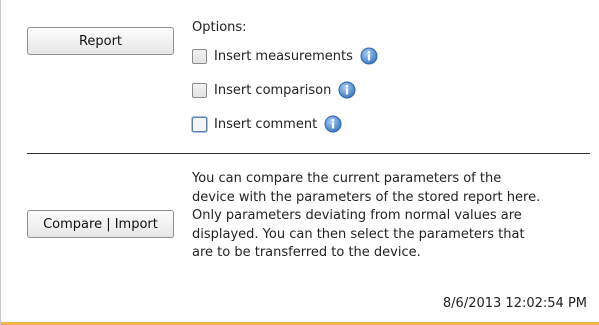 The width and height of the screenshot is (599, 325). Describe the element at coordinates (100, 41) in the screenshot. I see `report-button: Report` at that location.